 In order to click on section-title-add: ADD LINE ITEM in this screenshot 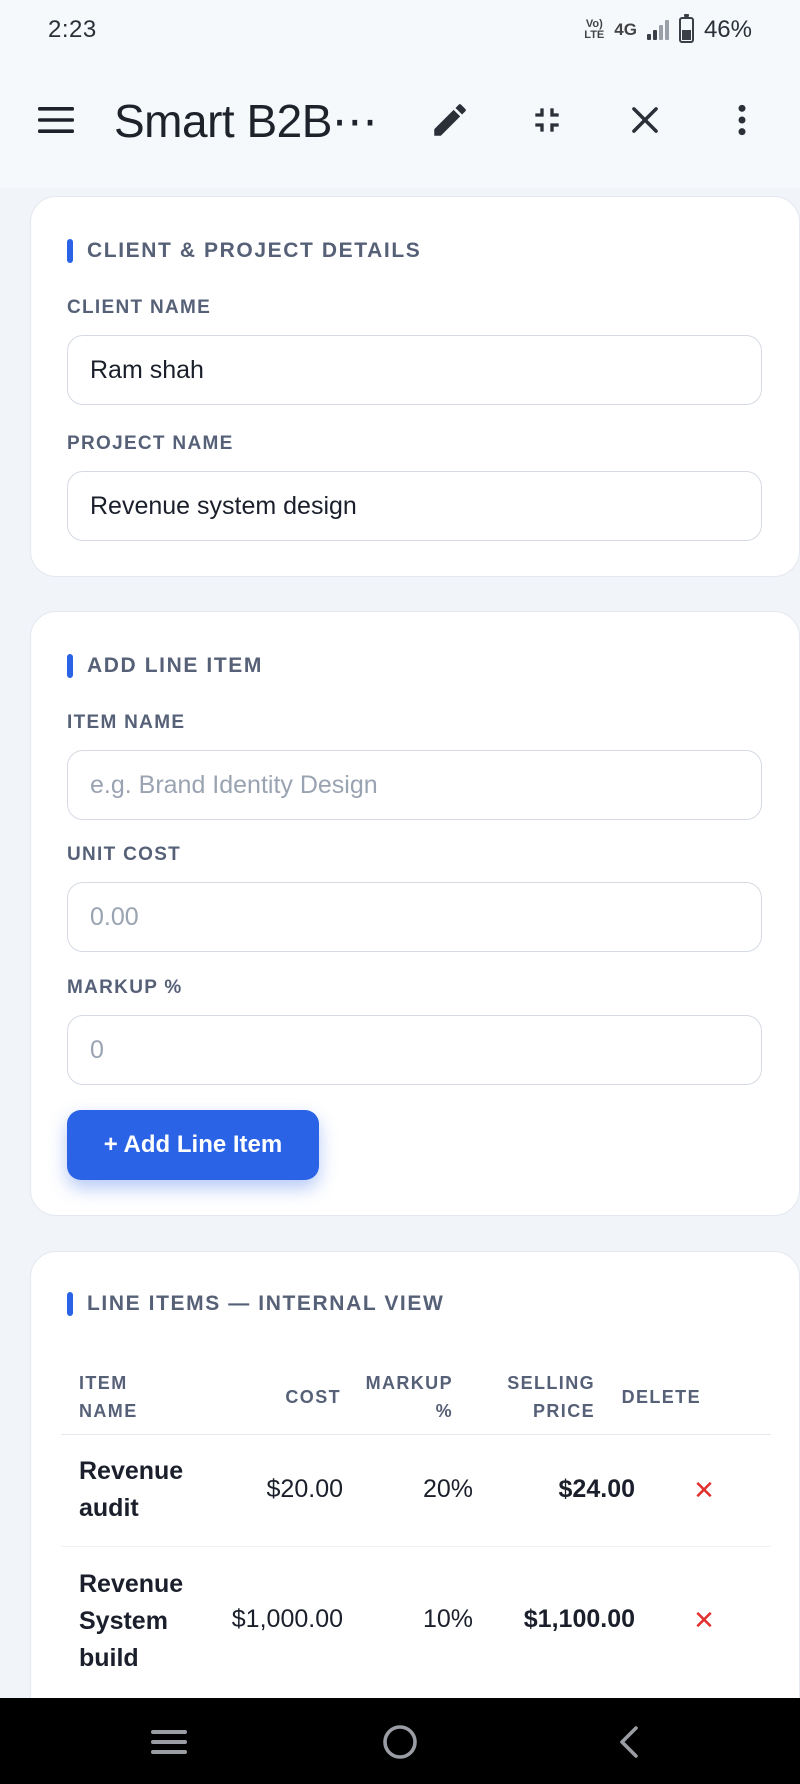, I will do `click(165, 666)`.